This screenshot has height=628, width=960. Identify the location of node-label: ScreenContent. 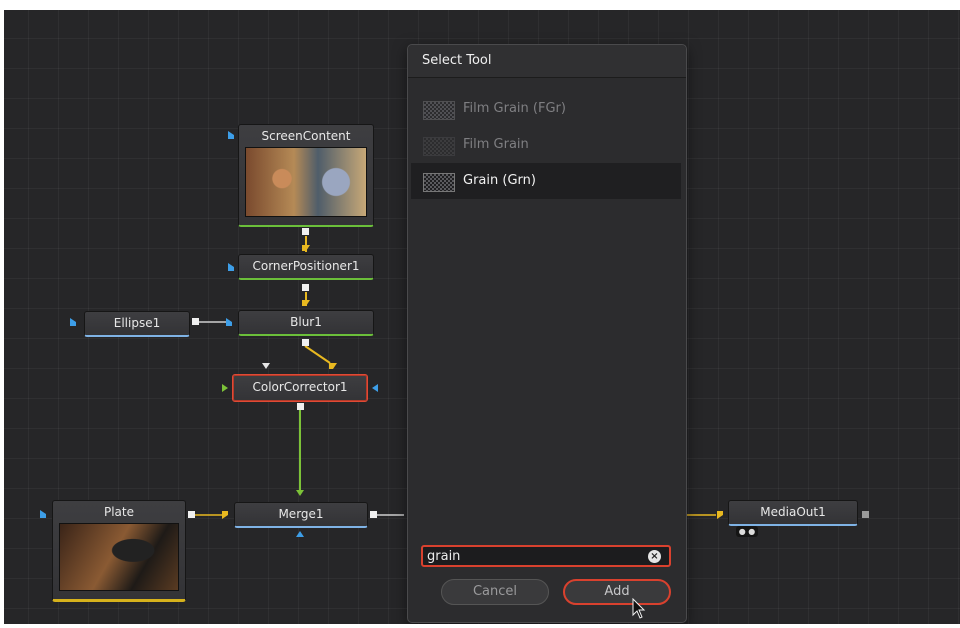
(306, 136).